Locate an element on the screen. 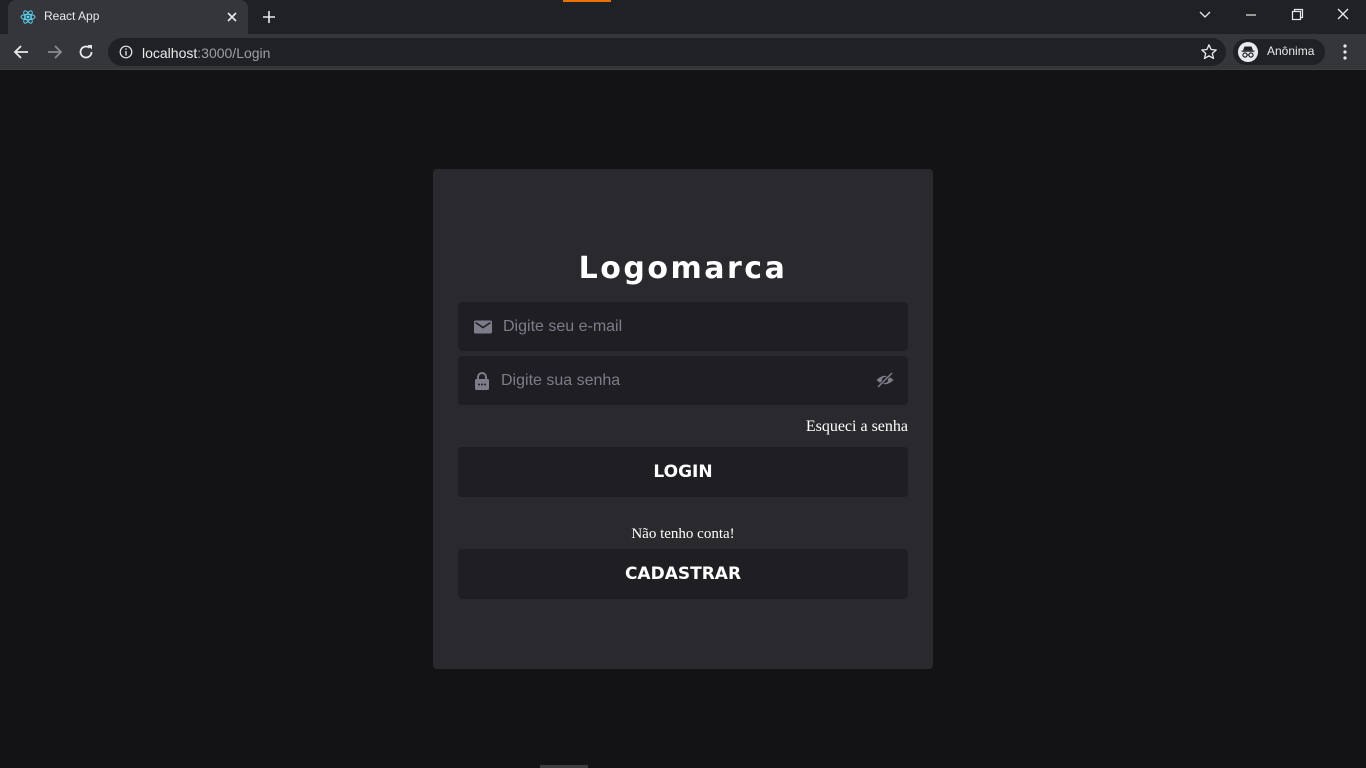 This screenshot has height=768, width=1366. lock-icon is located at coordinates (482, 381).